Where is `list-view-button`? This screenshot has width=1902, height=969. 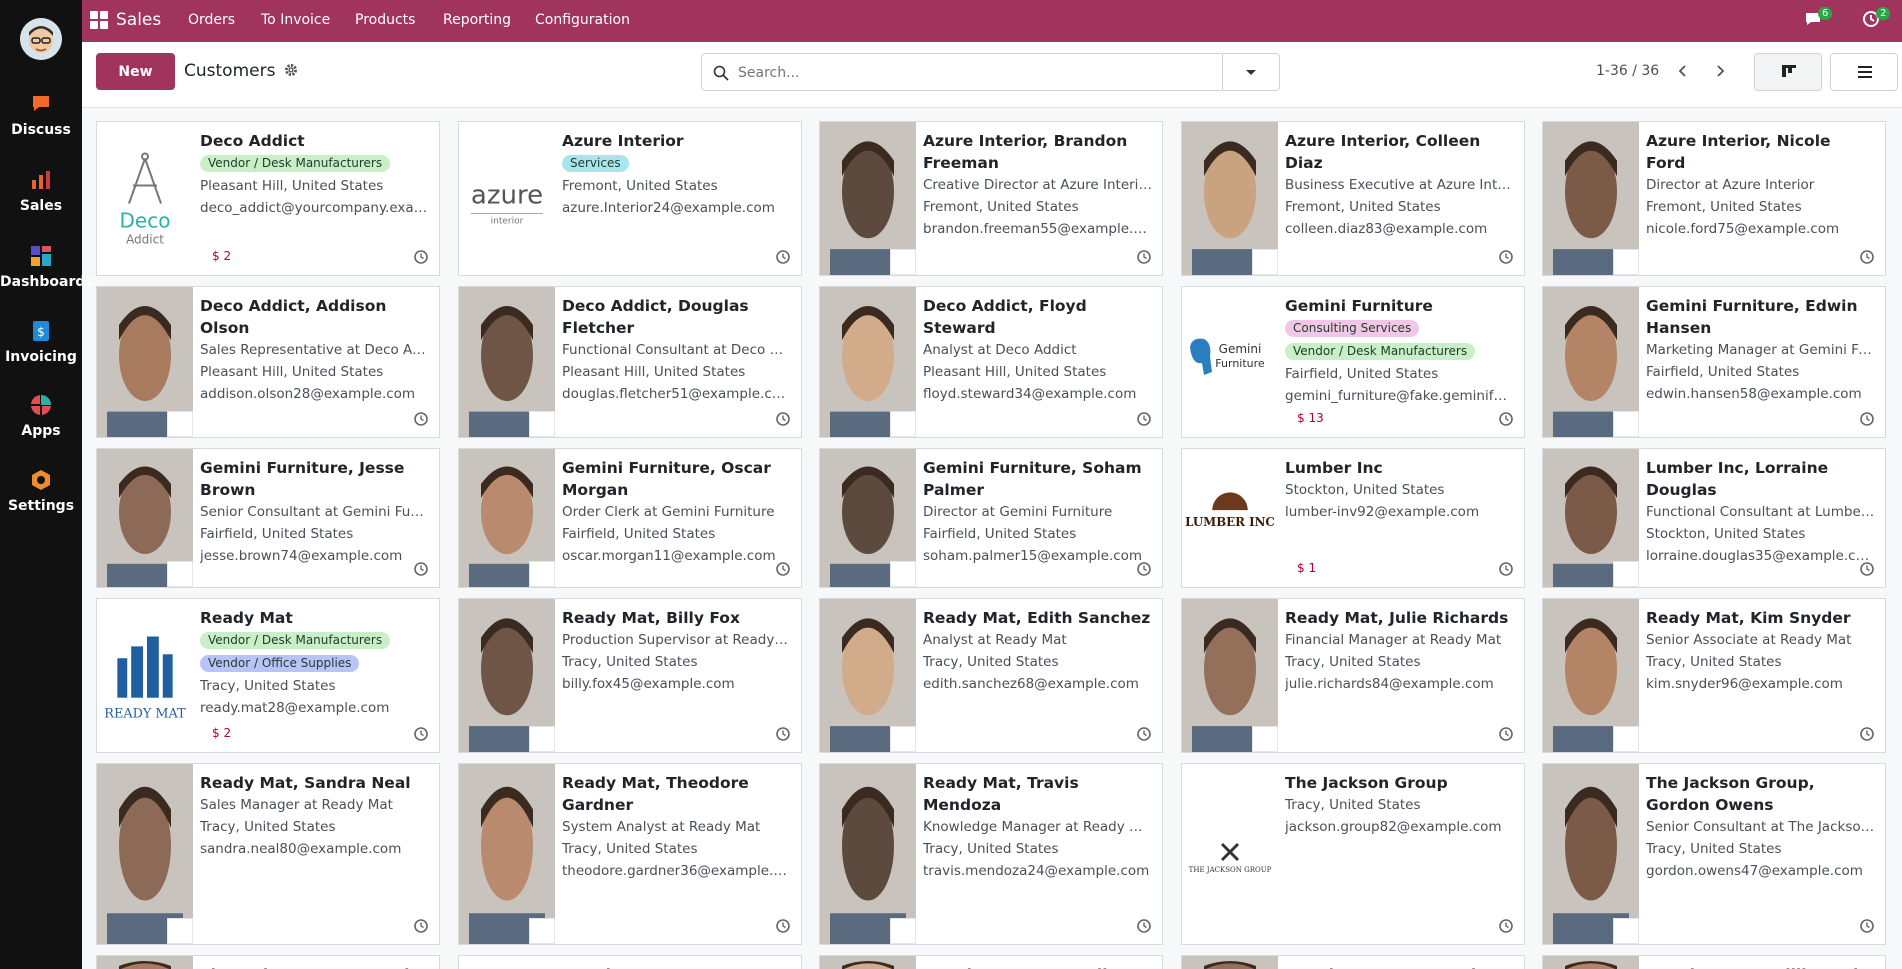 list-view-button is located at coordinates (1864, 72).